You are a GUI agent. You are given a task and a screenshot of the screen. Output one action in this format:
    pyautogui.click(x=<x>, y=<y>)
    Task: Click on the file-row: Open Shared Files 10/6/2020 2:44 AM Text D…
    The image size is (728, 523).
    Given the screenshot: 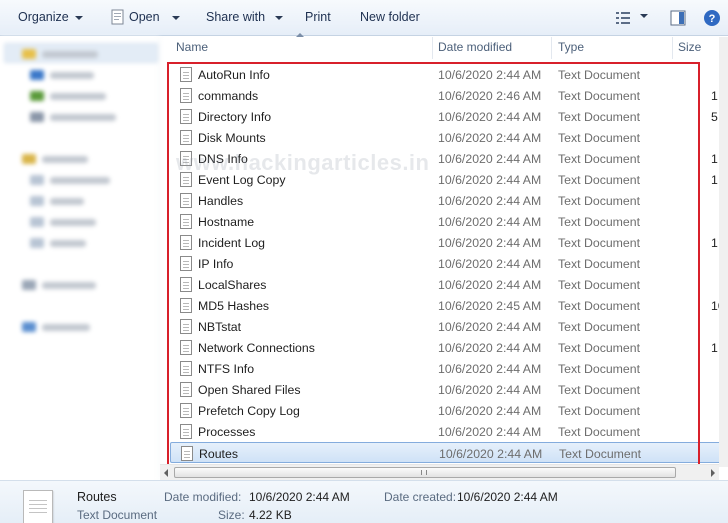 What is the action you would take?
    pyautogui.click(x=449, y=389)
    